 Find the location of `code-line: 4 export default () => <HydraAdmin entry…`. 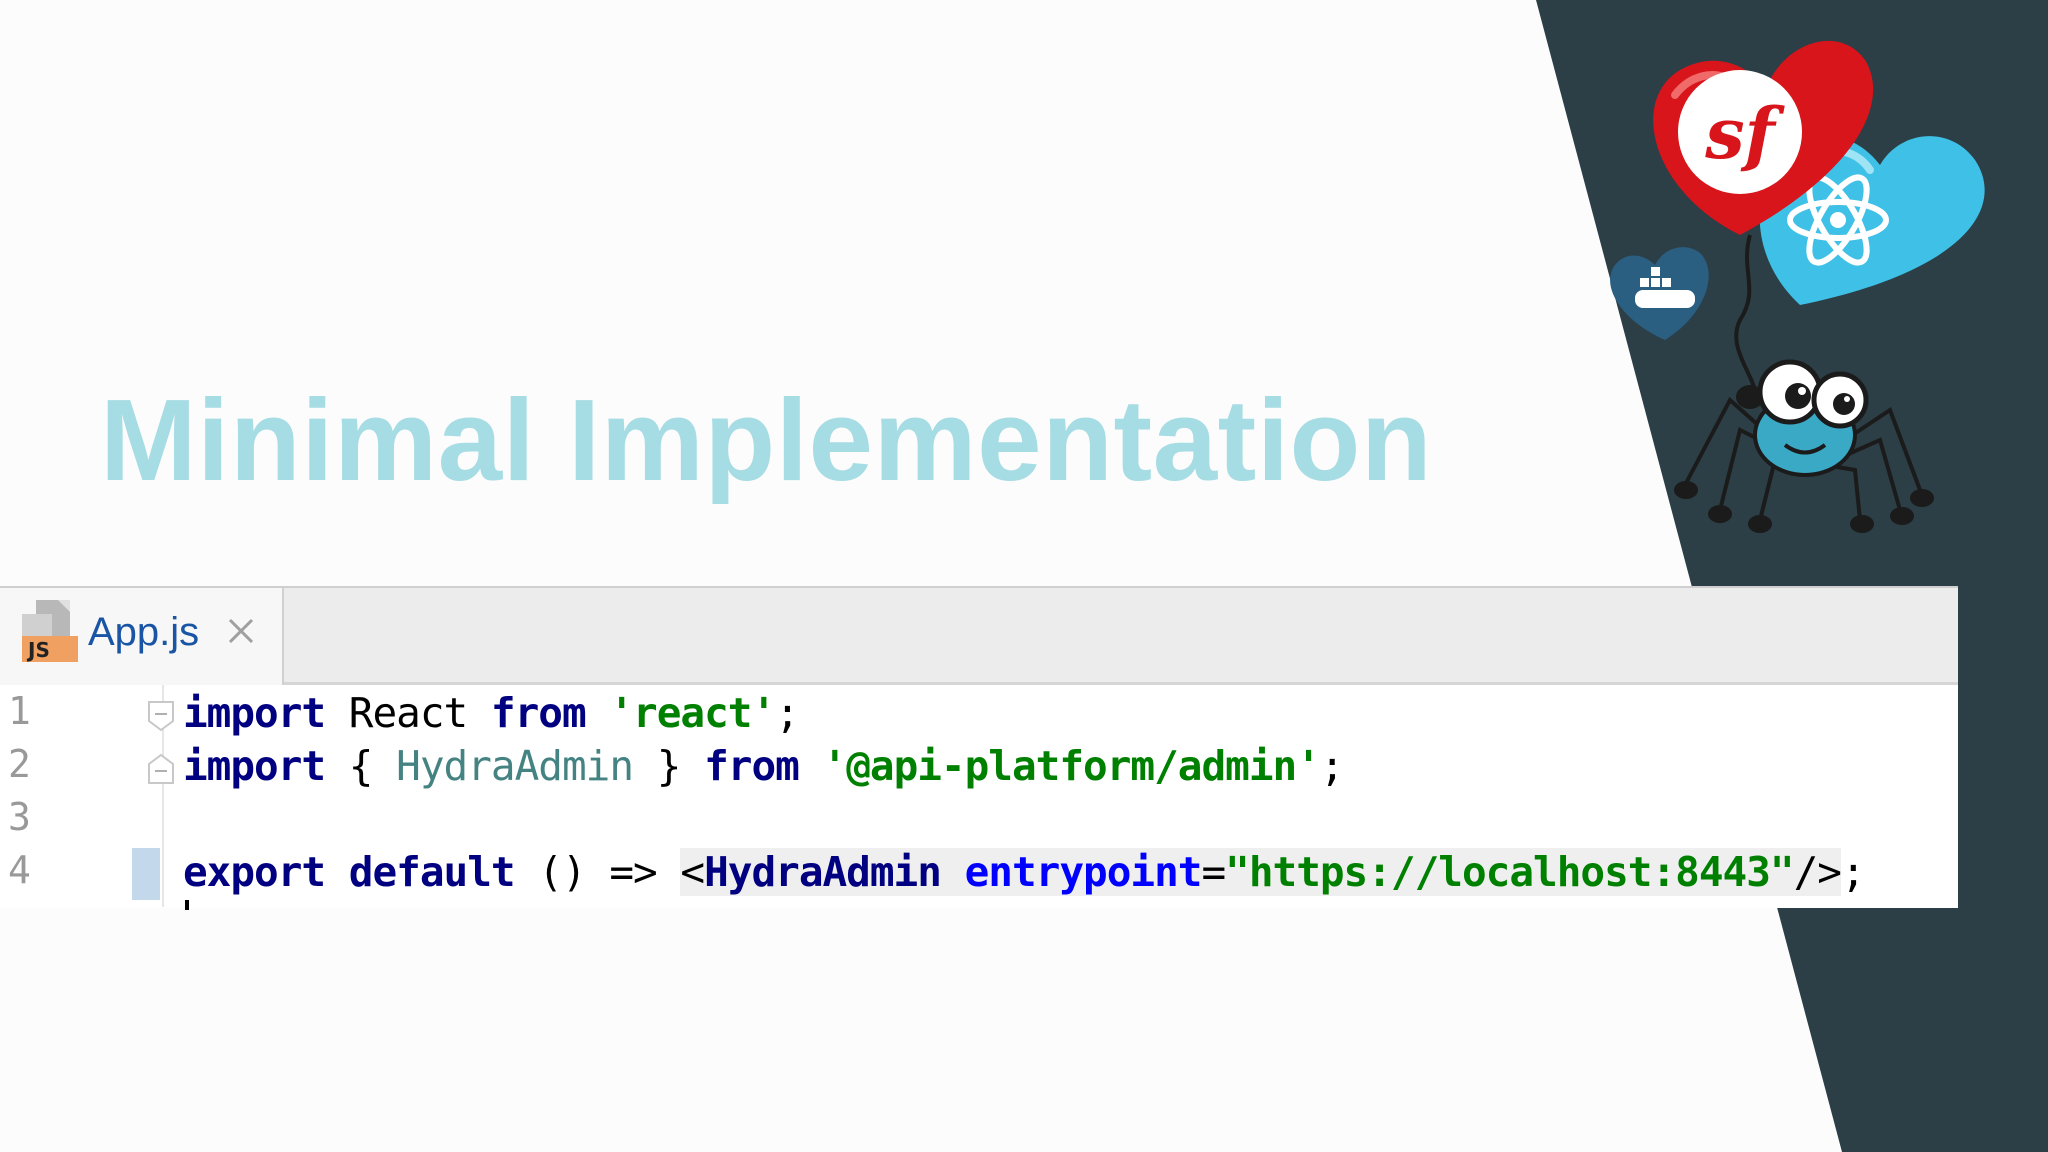

code-line: 4 export default () => <HydraAdmin entry… is located at coordinates (979, 870).